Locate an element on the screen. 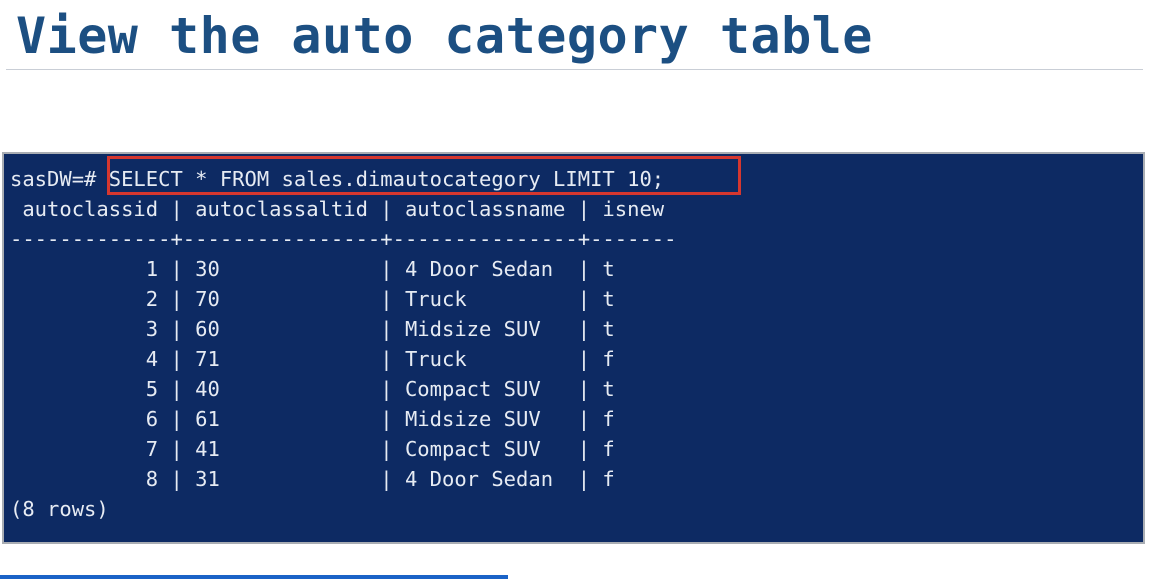  title-divider is located at coordinates (574, 69).